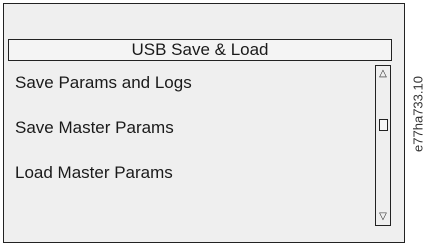 This screenshot has width=435, height=248. Describe the element at coordinates (200, 50) in the screenshot. I see `screen-title: USB Save & Load` at that location.